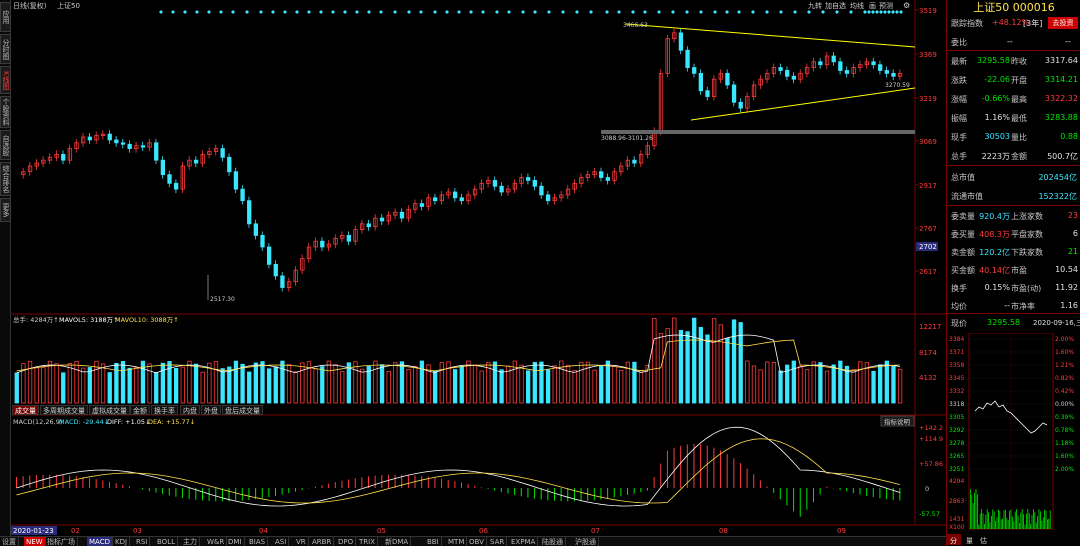 The image size is (1080, 546). I want to click on vol-tab-virtual: 虚拟成交量, so click(109, 410).